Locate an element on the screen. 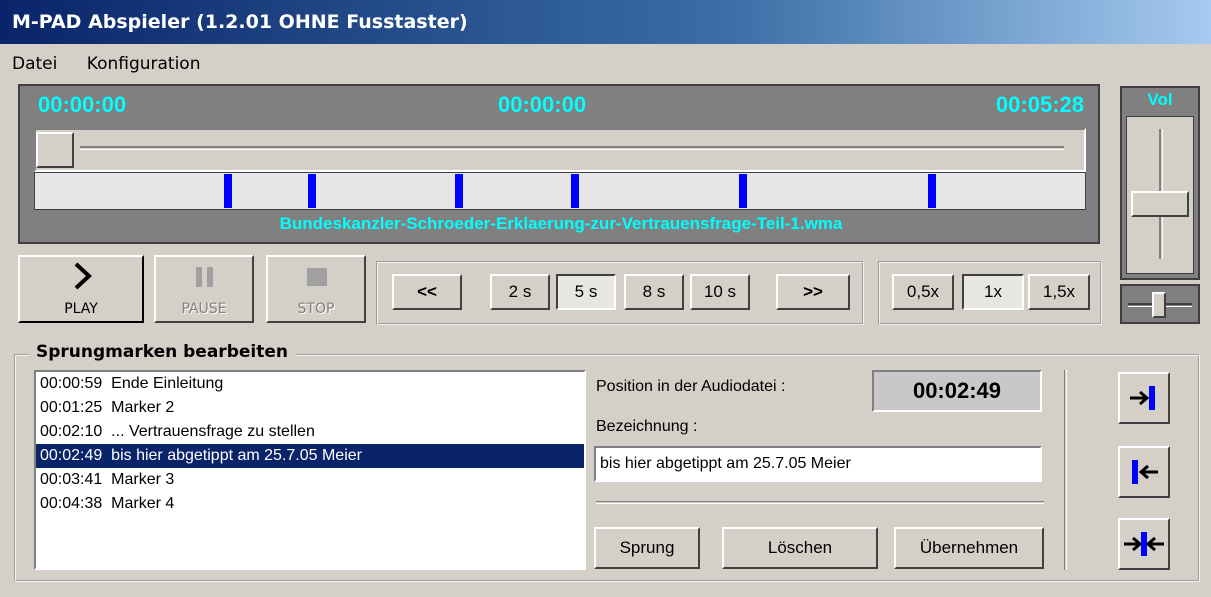 The width and height of the screenshot is (1211, 597). marker-insert-center-button is located at coordinates (1144, 544).